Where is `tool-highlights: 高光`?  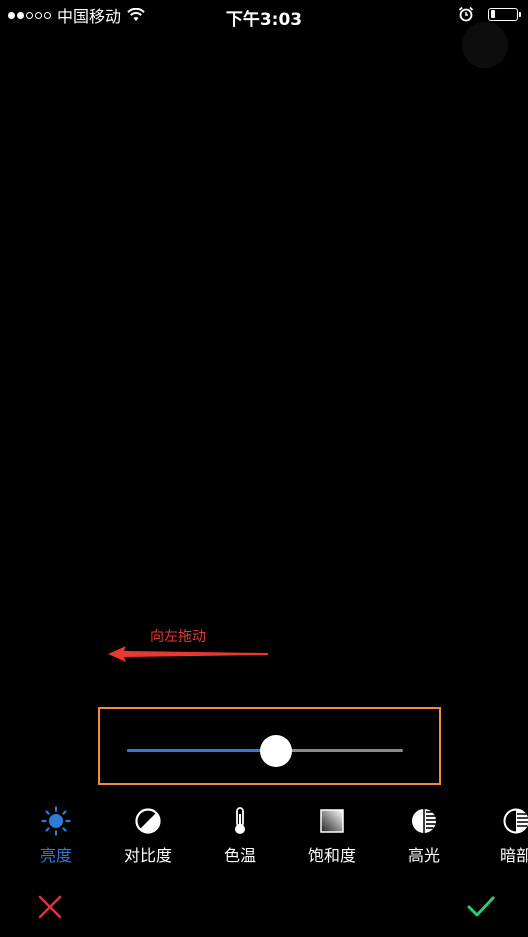 tool-highlights: 高光 is located at coordinates (424, 836).